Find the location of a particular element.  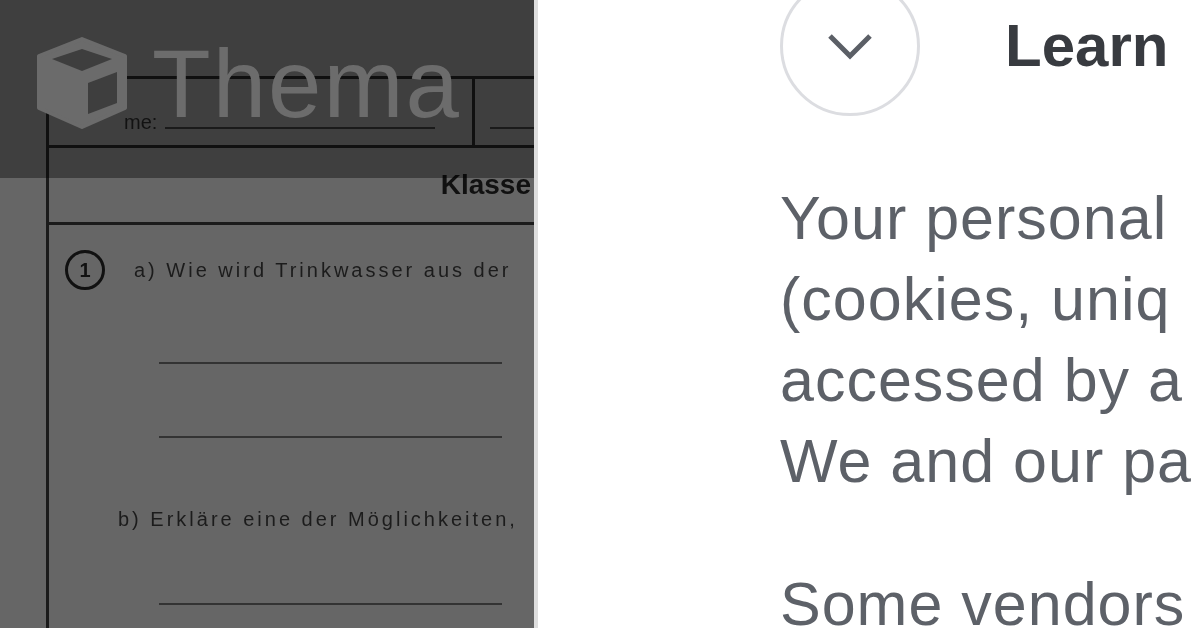

task-number: 1 is located at coordinates (85, 270).